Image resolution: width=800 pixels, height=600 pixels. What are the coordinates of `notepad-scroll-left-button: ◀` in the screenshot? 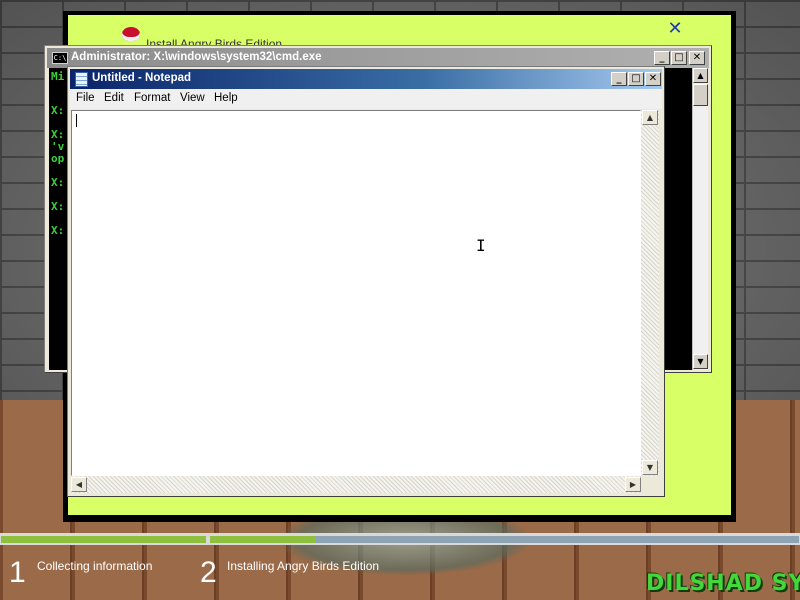 It's located at (79, 484).